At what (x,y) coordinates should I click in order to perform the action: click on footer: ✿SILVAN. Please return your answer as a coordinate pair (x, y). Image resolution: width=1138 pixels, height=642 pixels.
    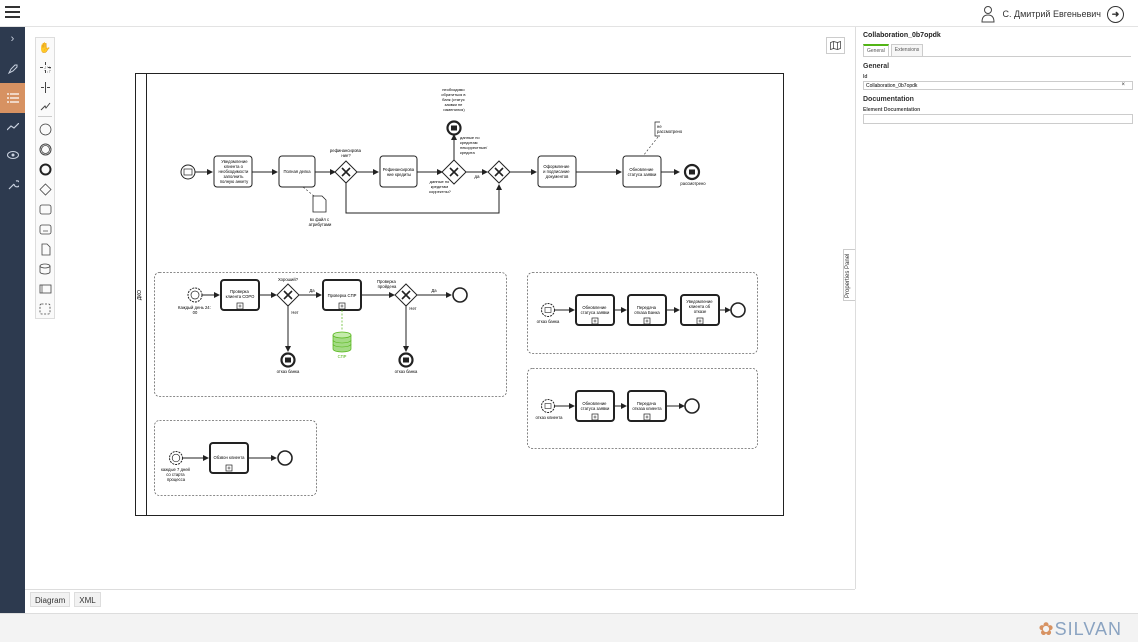
    Looking at the image, I should click on (569, 627).